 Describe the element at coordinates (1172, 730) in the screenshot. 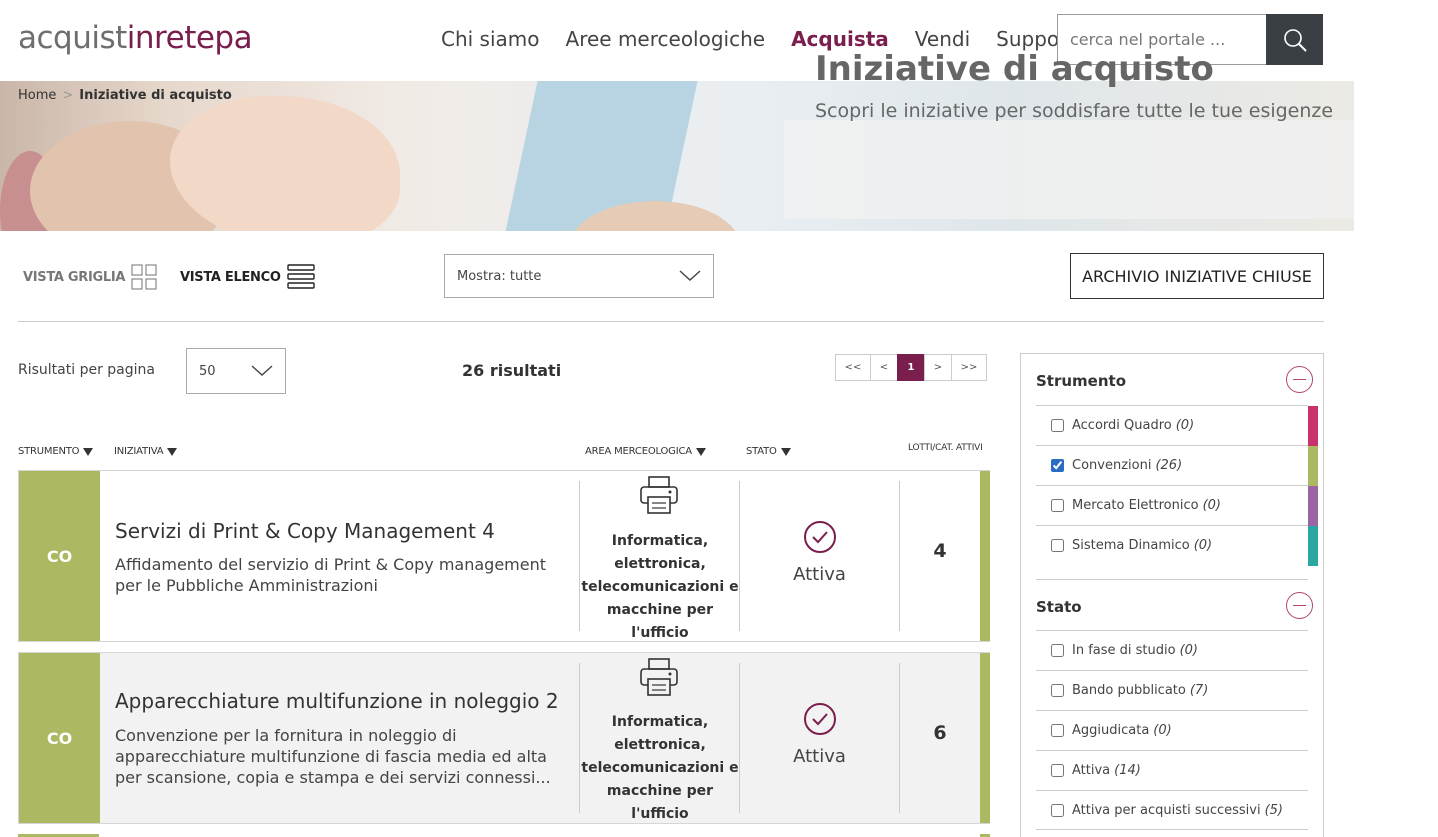

I see `filter-aggiudicata: Aggiudicata (0)` at that location.